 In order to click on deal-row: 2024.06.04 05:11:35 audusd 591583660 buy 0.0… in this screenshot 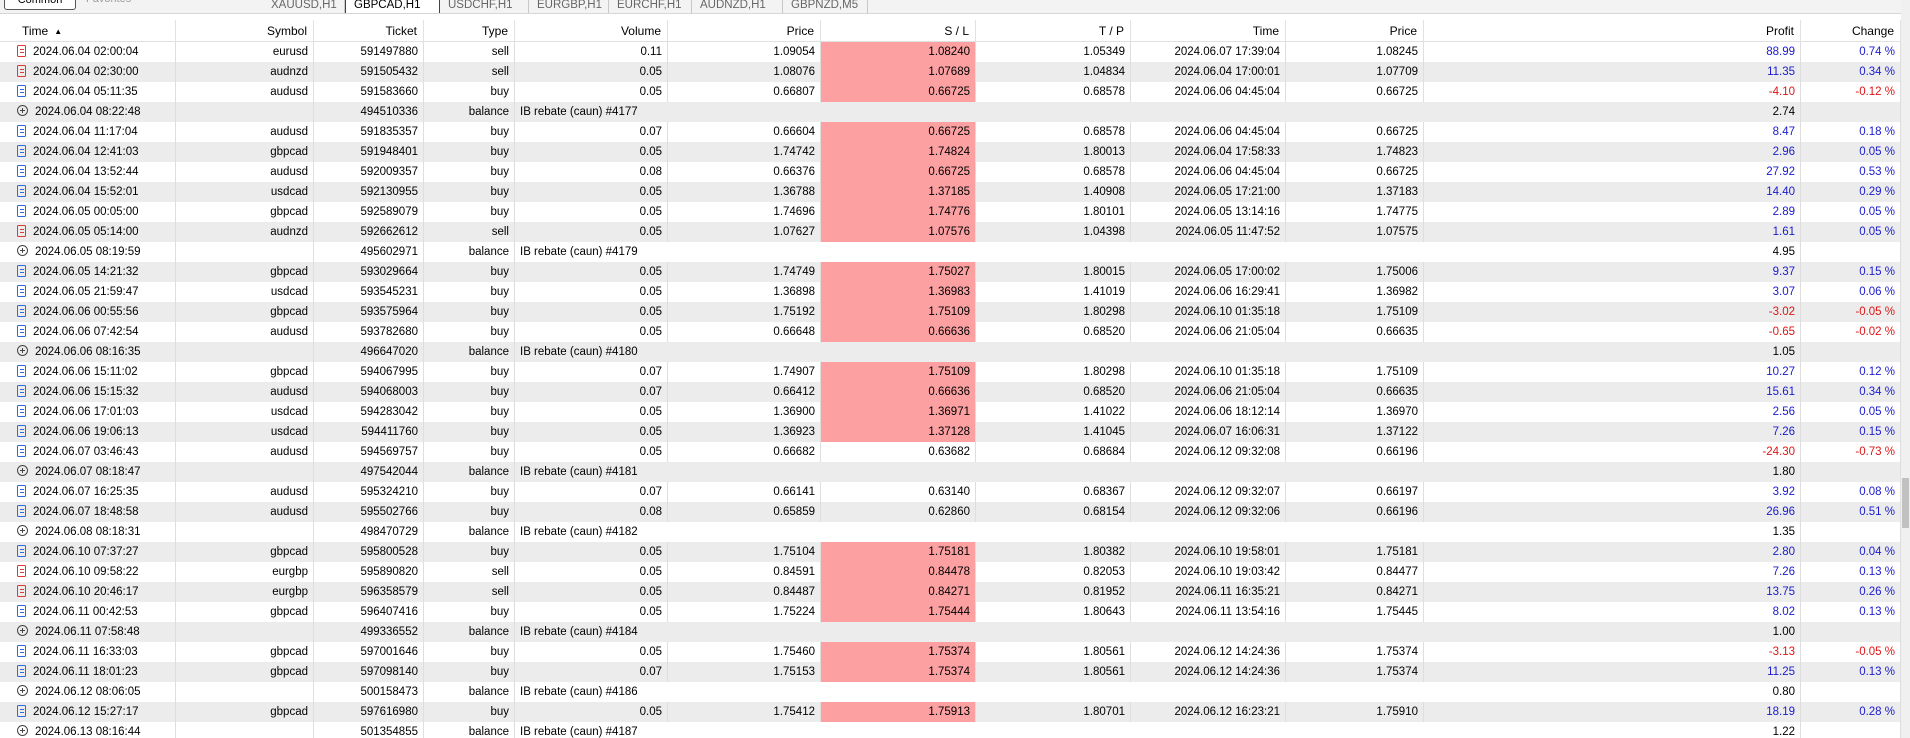, I will do `click(955, 92)`.